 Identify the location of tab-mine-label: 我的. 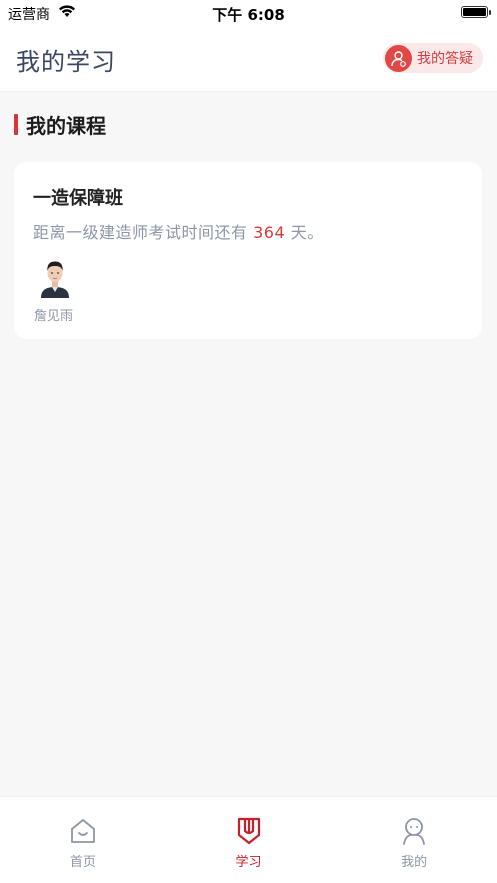
(414, 862).